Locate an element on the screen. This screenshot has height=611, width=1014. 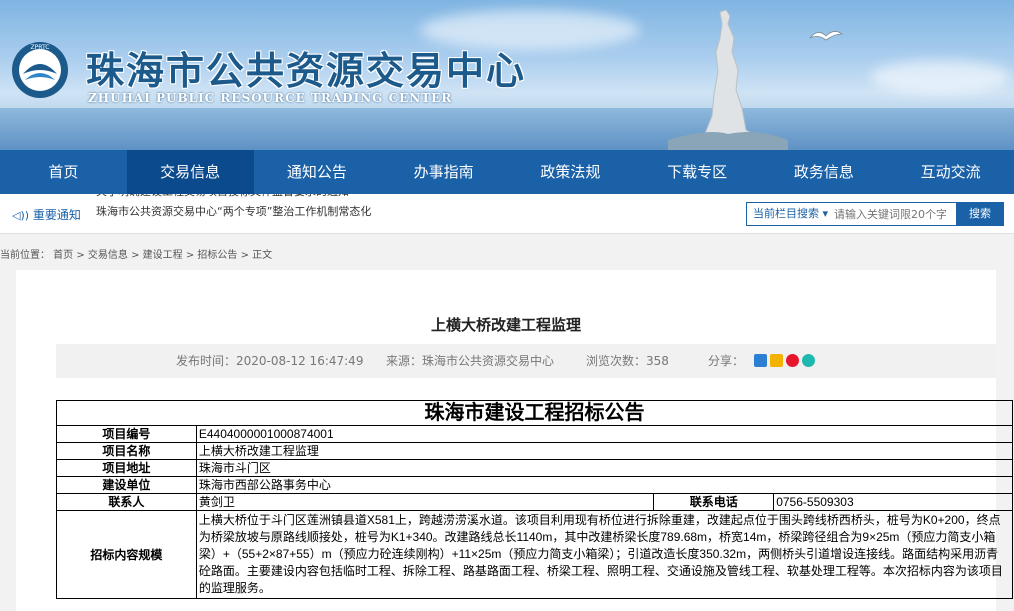
nav-trading-info: 交易信息 is located at coordinates (190, 172).